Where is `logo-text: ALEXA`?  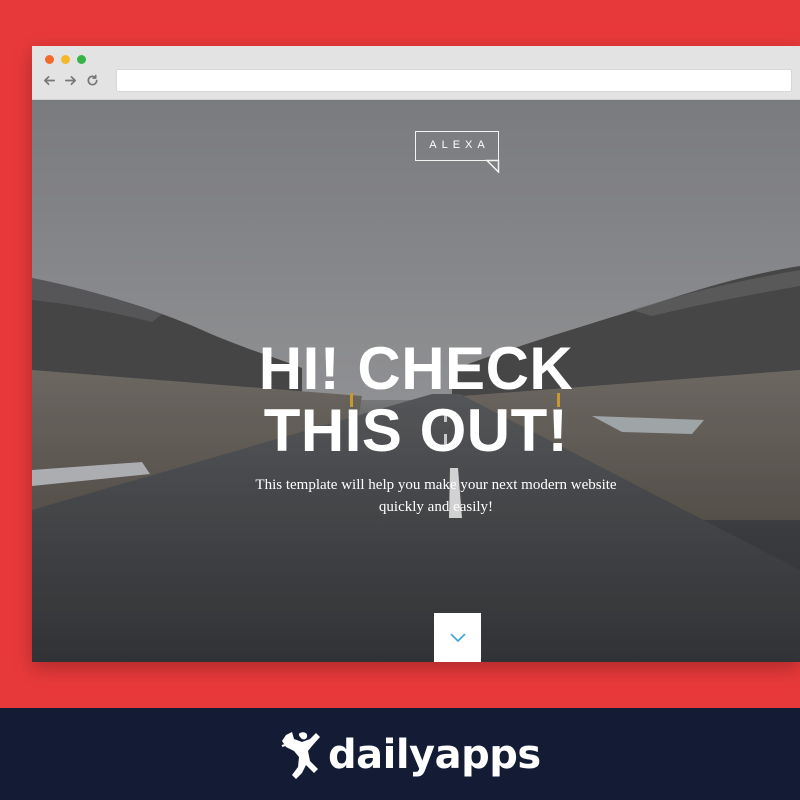 logo-text: ALEXA is located at coordinates (459, 145).